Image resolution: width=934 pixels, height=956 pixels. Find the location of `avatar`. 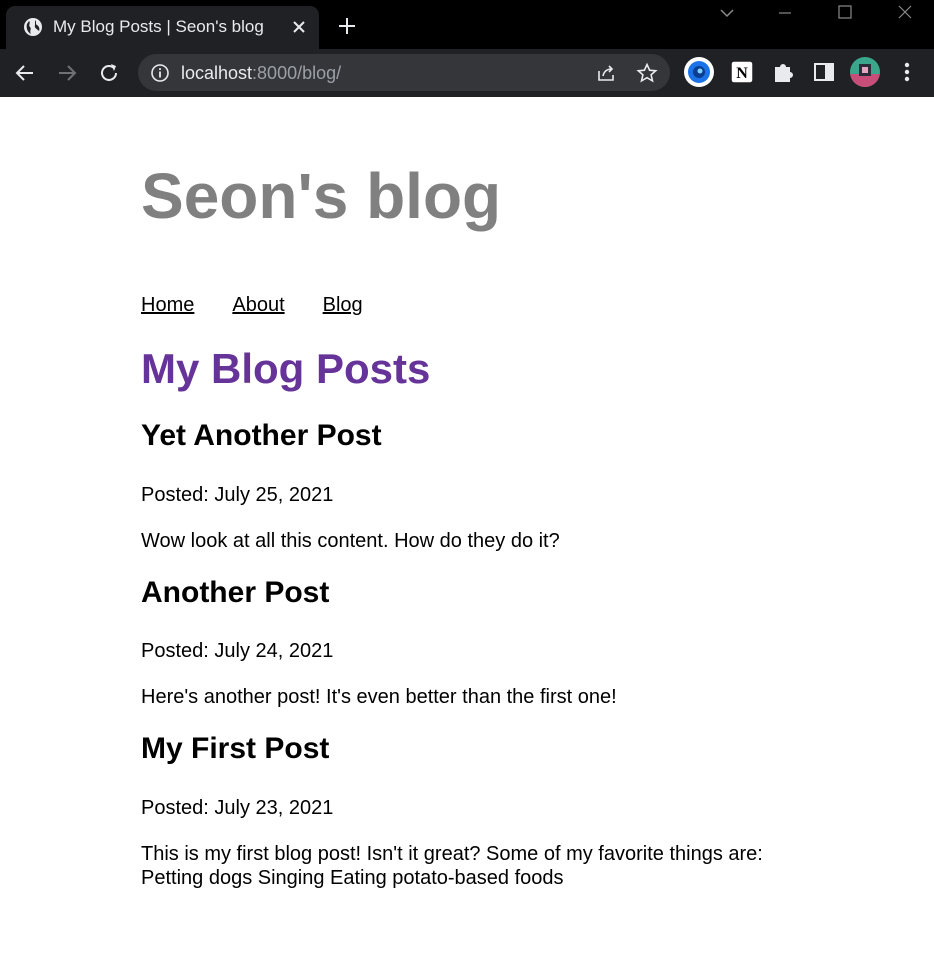

avatar is located at coordinates (865, 72).